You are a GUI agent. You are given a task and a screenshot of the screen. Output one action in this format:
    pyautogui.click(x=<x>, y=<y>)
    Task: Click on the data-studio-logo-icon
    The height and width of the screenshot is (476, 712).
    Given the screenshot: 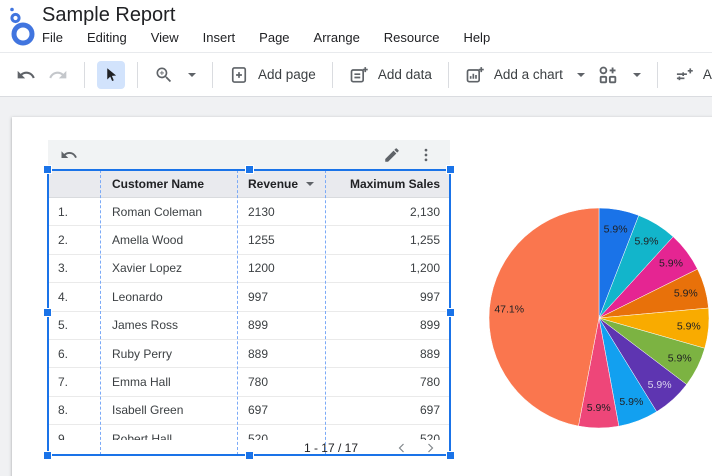 What is the action you would take?
    pyautogui.click(x=22, y=26)
    